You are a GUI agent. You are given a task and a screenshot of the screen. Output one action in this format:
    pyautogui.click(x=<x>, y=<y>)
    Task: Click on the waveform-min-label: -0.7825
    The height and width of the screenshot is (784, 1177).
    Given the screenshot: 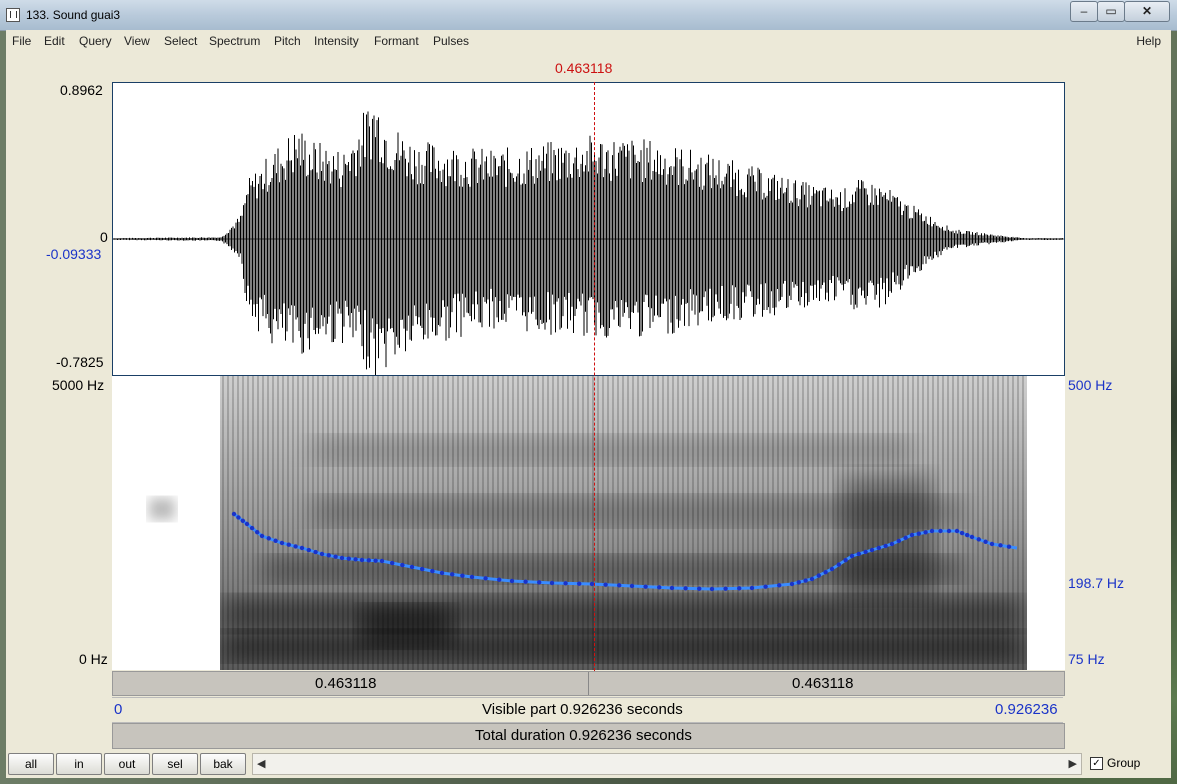 What is the action you would take?
    pyautogui.click(x=80, y=362)
    